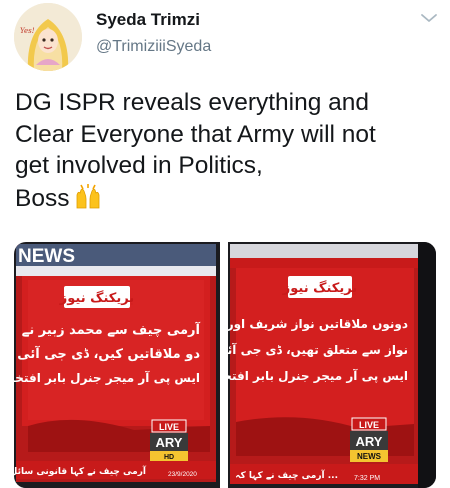 This screenshot has width=450, height=488. I want to click on more-options-chevron-icon, so click(429, 18).